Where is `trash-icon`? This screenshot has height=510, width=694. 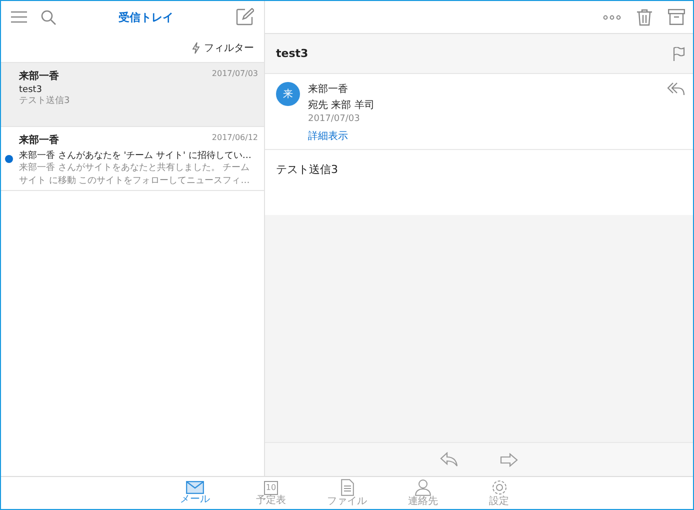 trash-icon is located at coordinates (644, 17).